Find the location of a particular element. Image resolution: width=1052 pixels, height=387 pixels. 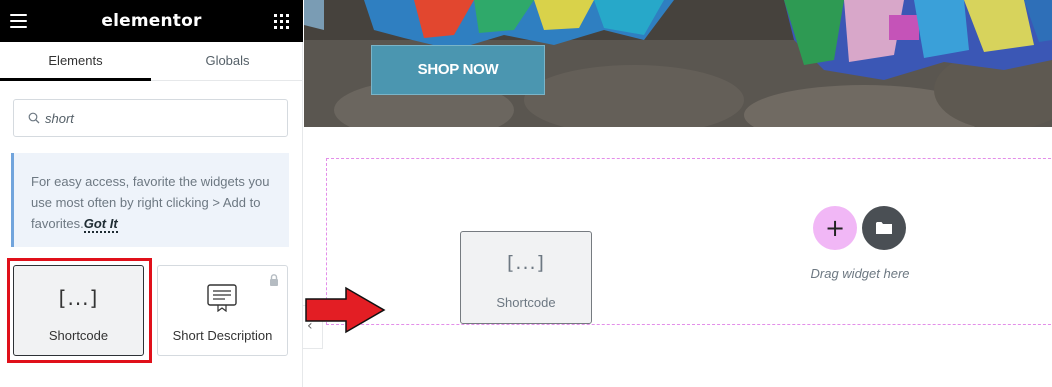

tab-elements: Elements is located at coordinates (75, 61).